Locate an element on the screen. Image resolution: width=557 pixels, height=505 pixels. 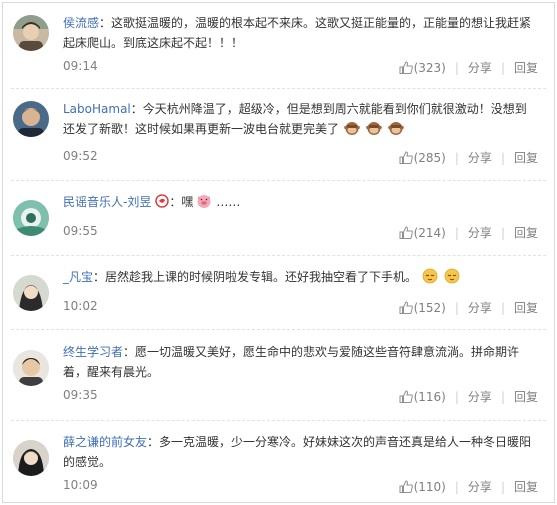
like-count: (323) is located at coordinates (429, 67).